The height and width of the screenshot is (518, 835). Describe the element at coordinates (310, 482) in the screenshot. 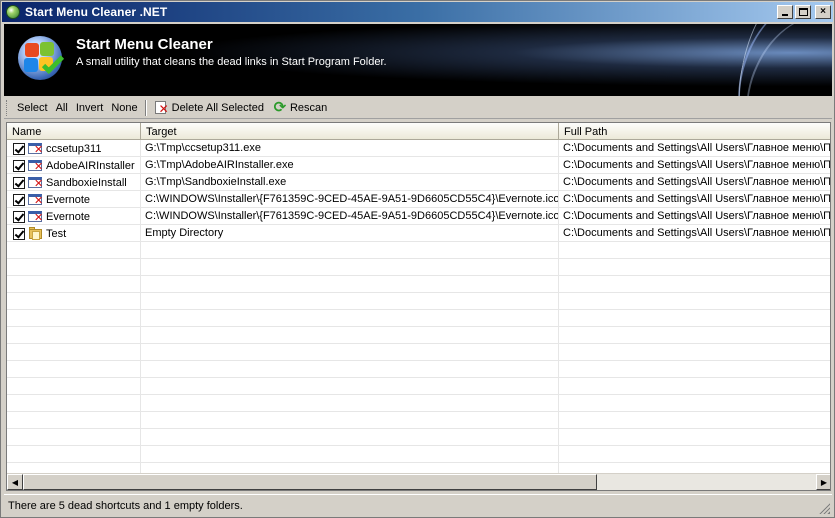

I see `scroll-thumb` at that location.